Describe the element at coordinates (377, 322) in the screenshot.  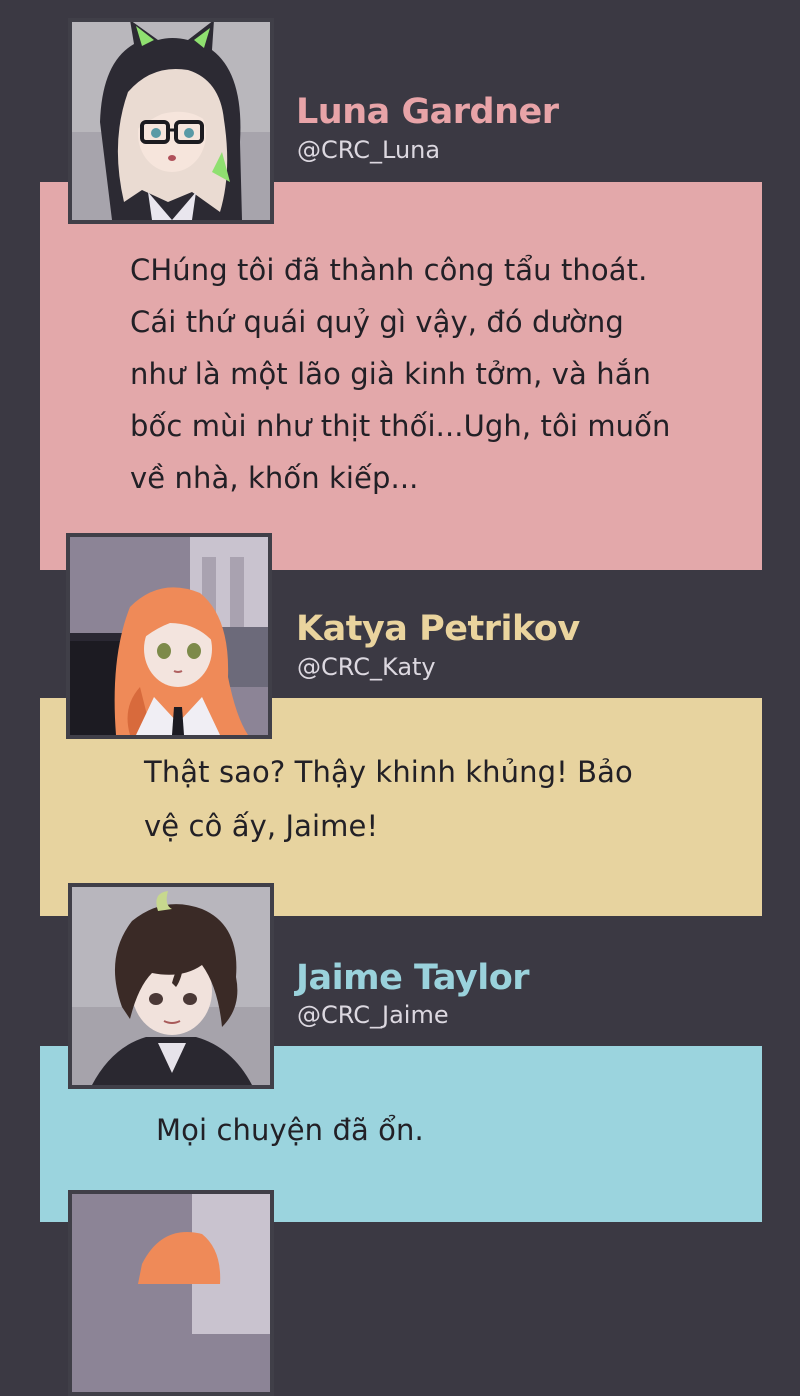
I see `message-line: Cái thứ quái quỷ gì vậy, đó dường` at that location.